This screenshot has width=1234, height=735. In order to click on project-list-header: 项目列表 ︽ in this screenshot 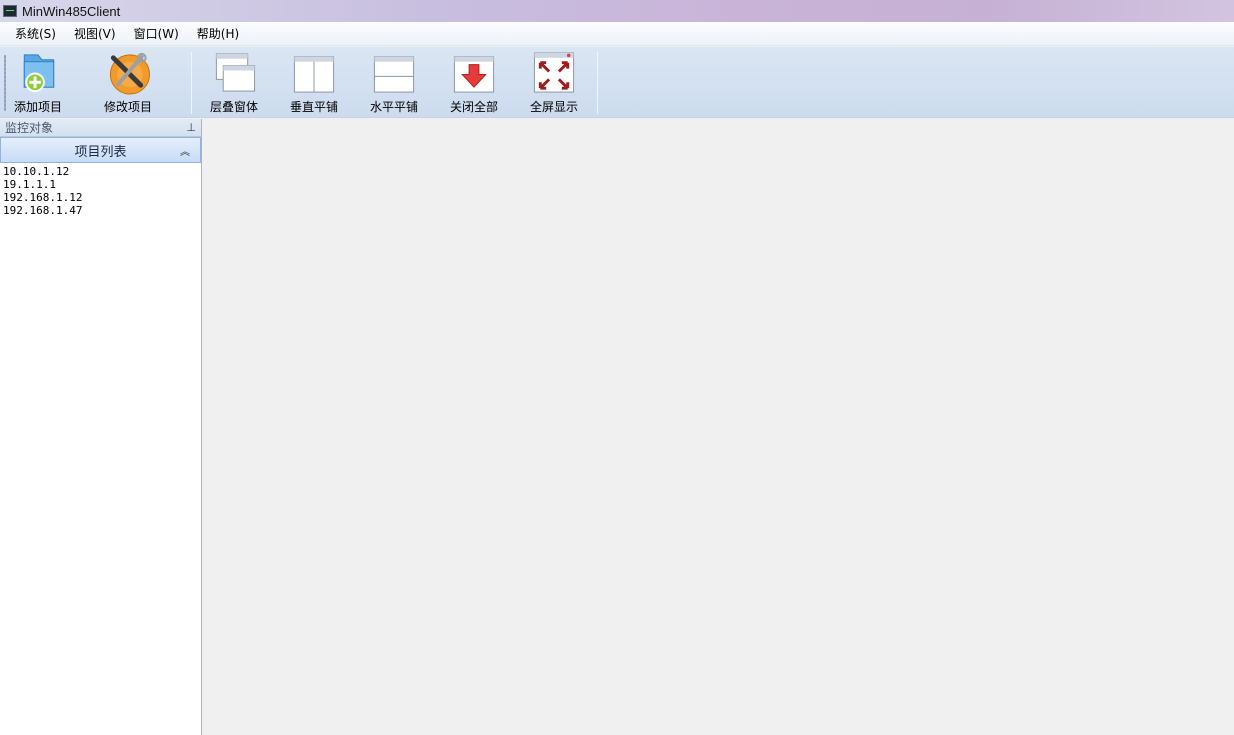, I will do `click(100, 150)`.